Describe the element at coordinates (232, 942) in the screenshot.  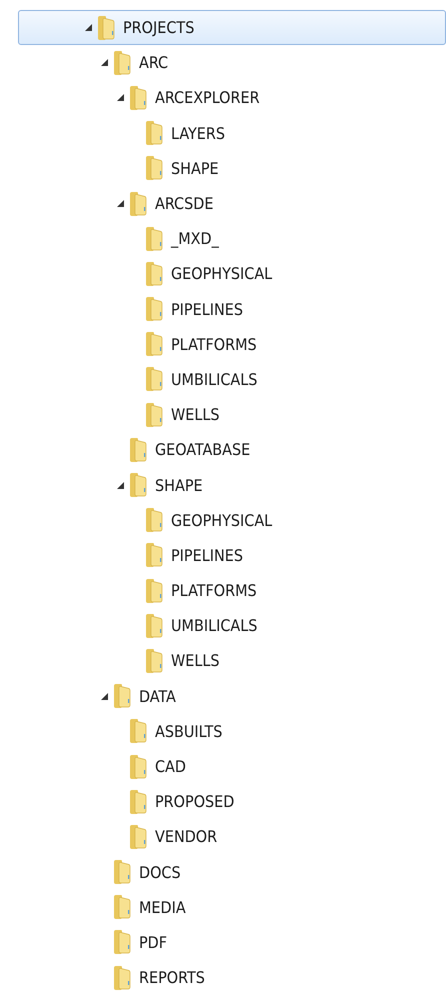
I see `tree-item: PDF` at that location.